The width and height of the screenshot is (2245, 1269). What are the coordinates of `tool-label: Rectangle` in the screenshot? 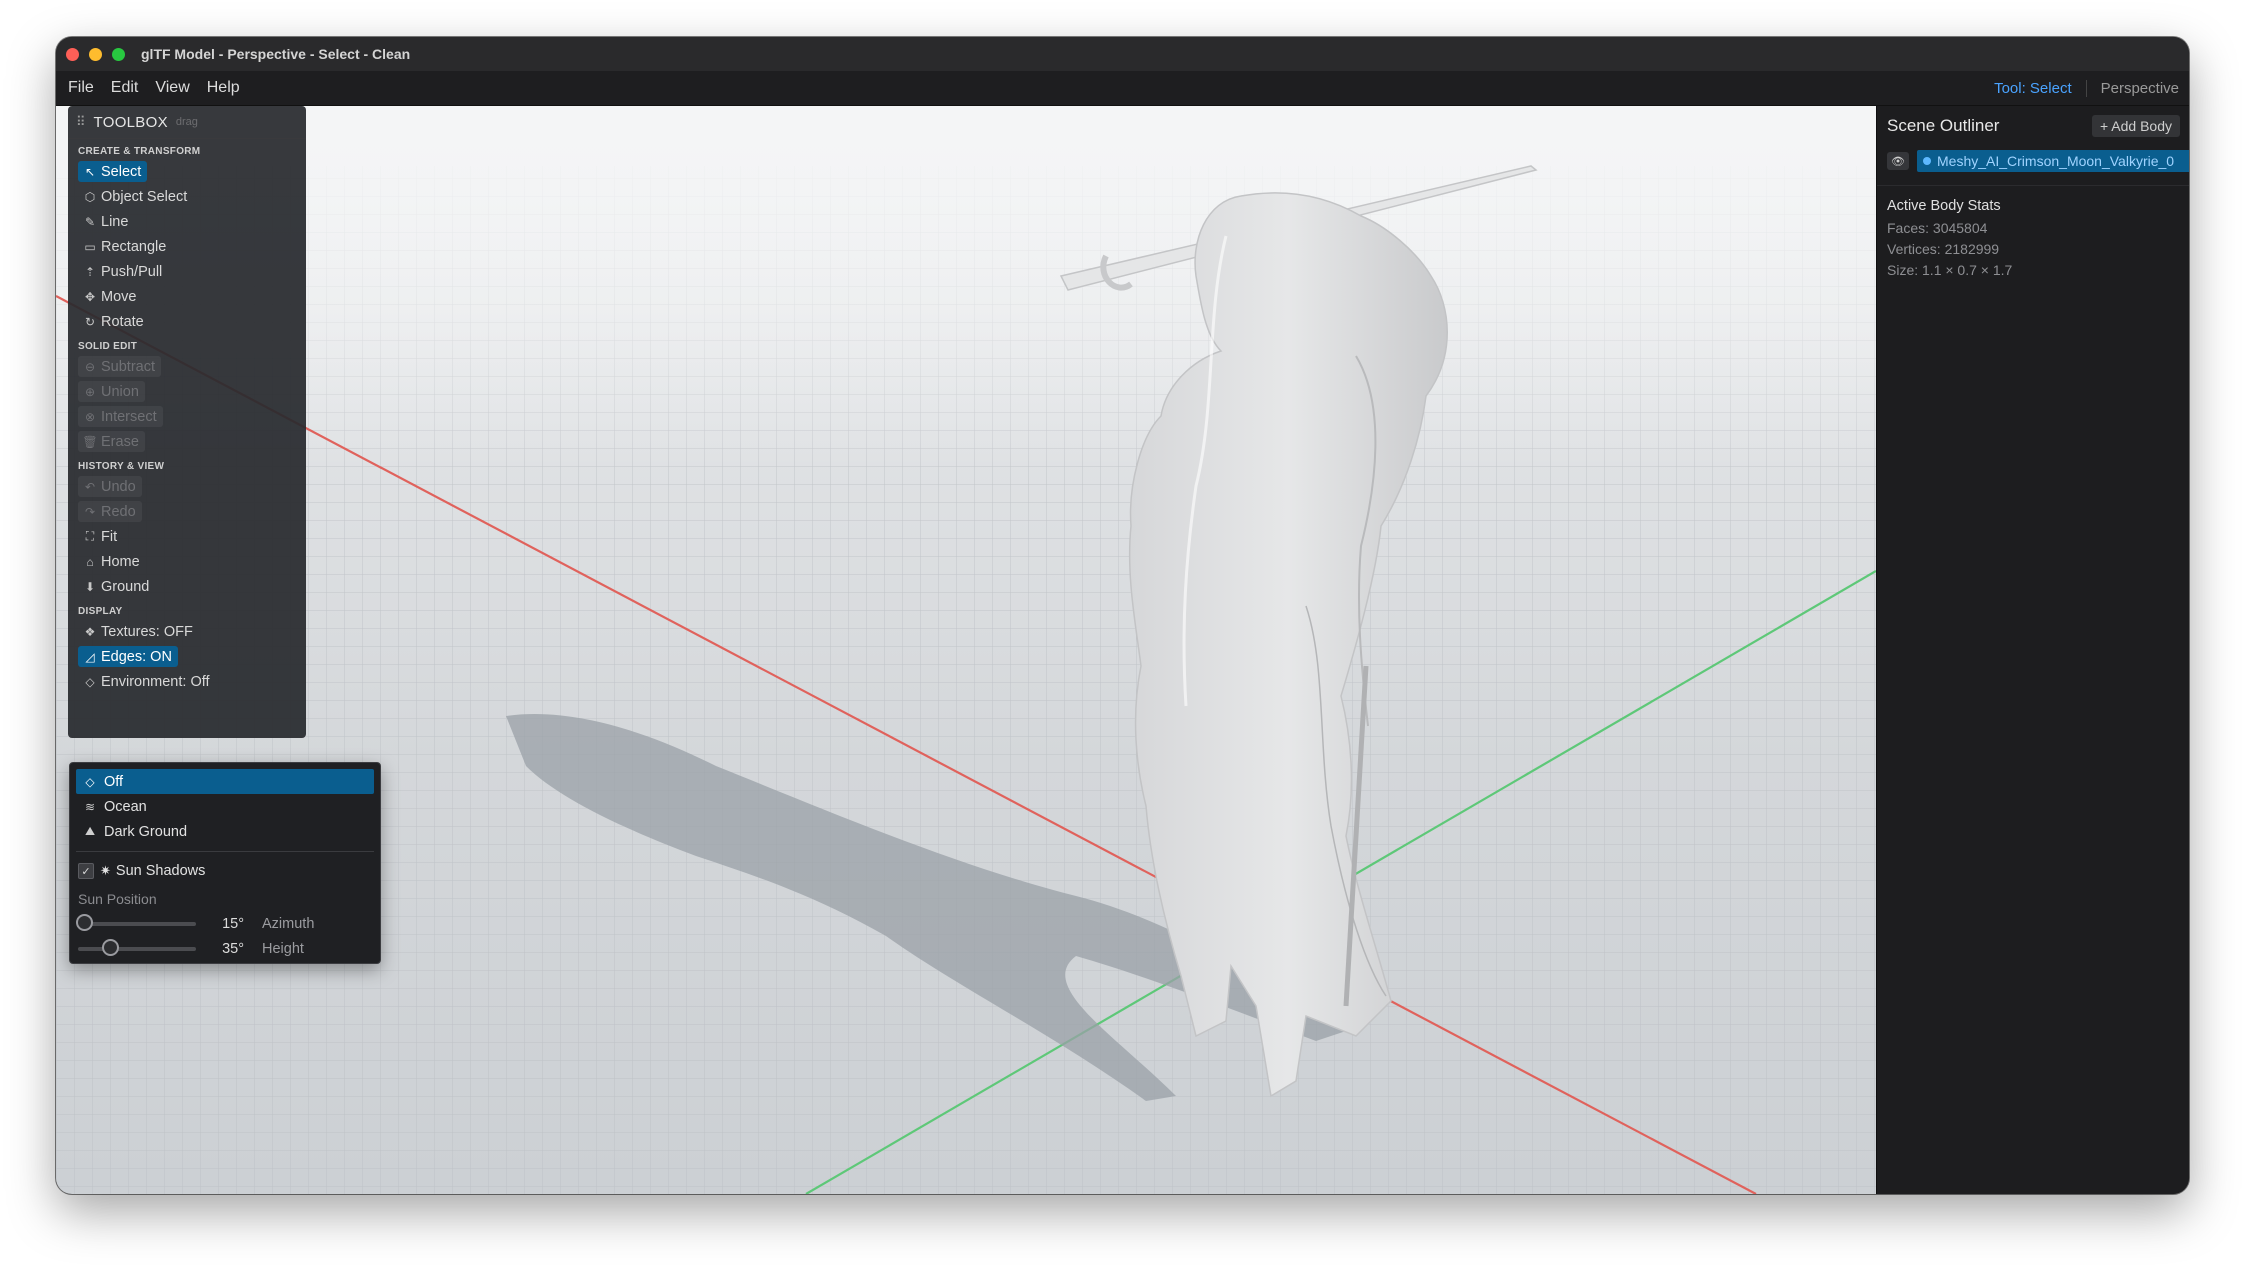 It's located at (134, 246).